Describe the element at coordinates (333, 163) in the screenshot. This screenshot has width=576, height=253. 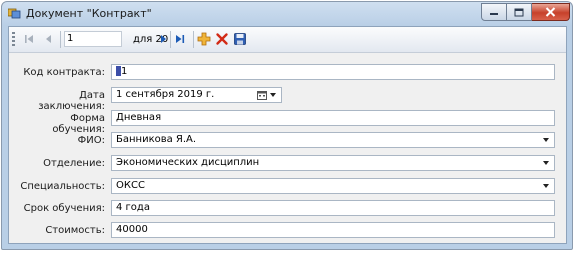
I see `department-combobox: Экономических дисциплин` at that location.